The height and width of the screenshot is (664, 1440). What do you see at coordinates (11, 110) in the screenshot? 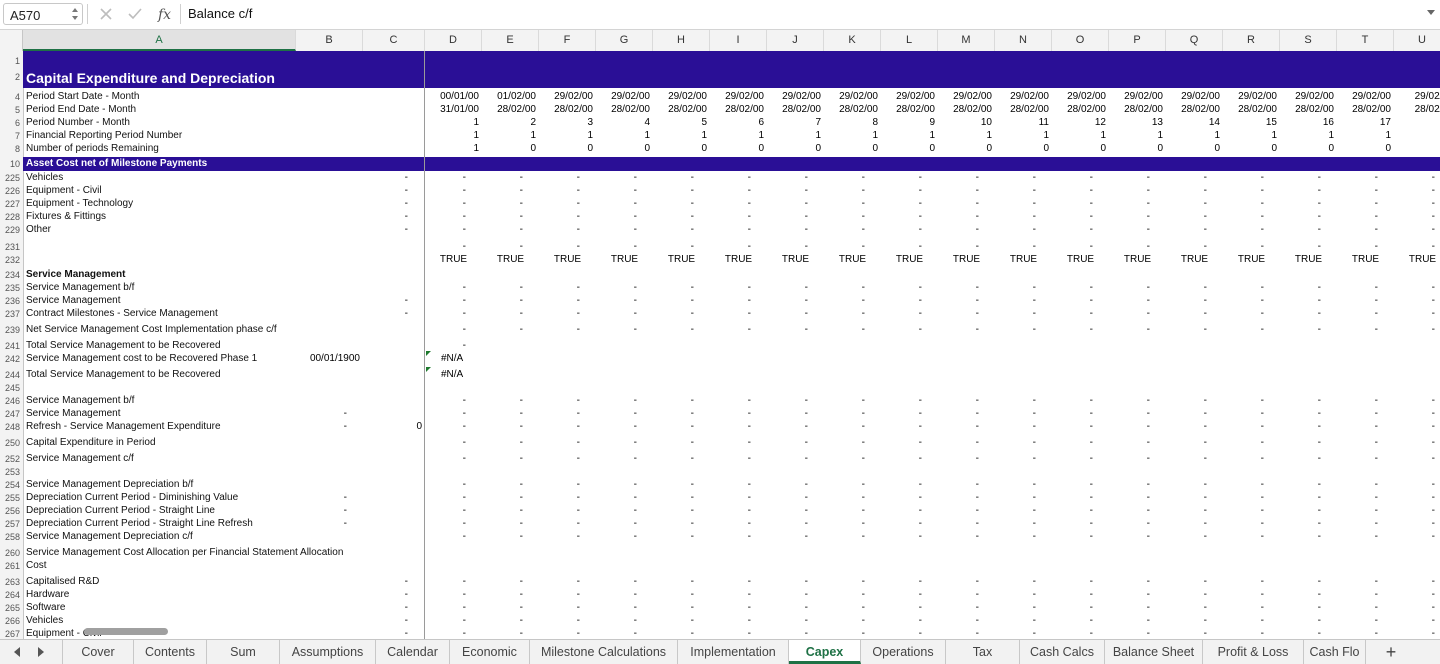
I see `row-number: 5` at bounding box center [11, 110].